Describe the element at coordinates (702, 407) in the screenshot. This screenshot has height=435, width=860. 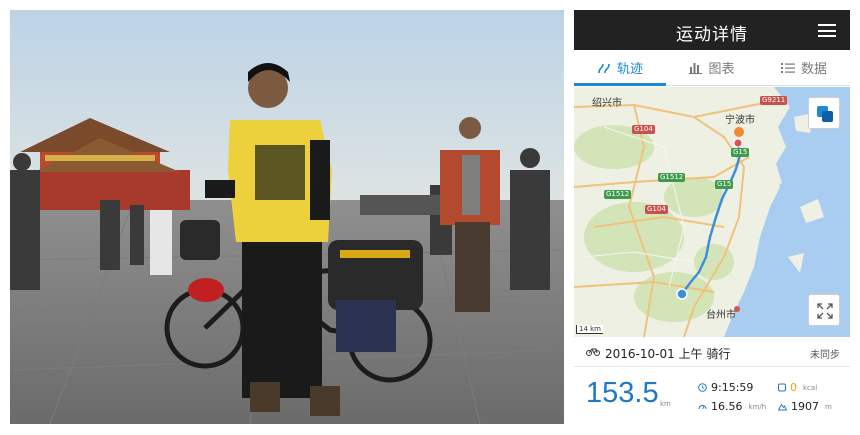
I see `speedometer-icon` at that location.